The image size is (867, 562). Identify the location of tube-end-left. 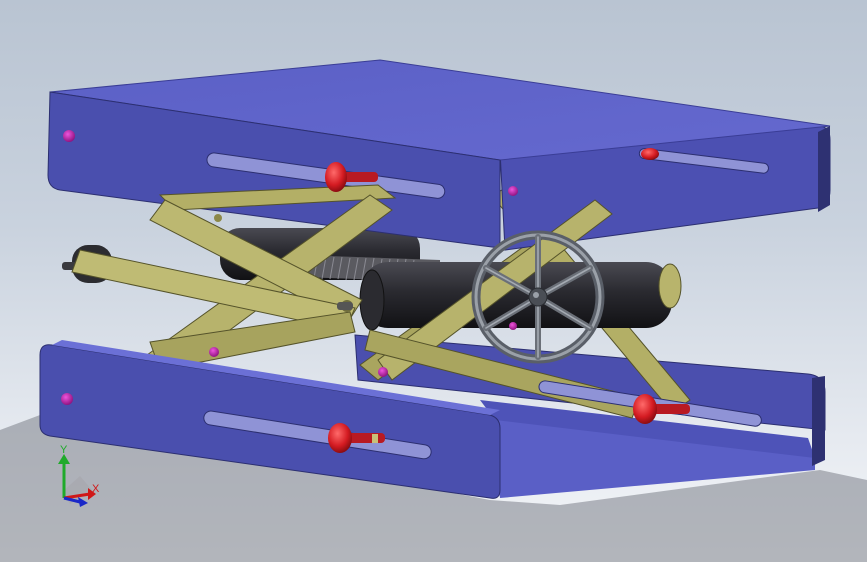
(372, 300).